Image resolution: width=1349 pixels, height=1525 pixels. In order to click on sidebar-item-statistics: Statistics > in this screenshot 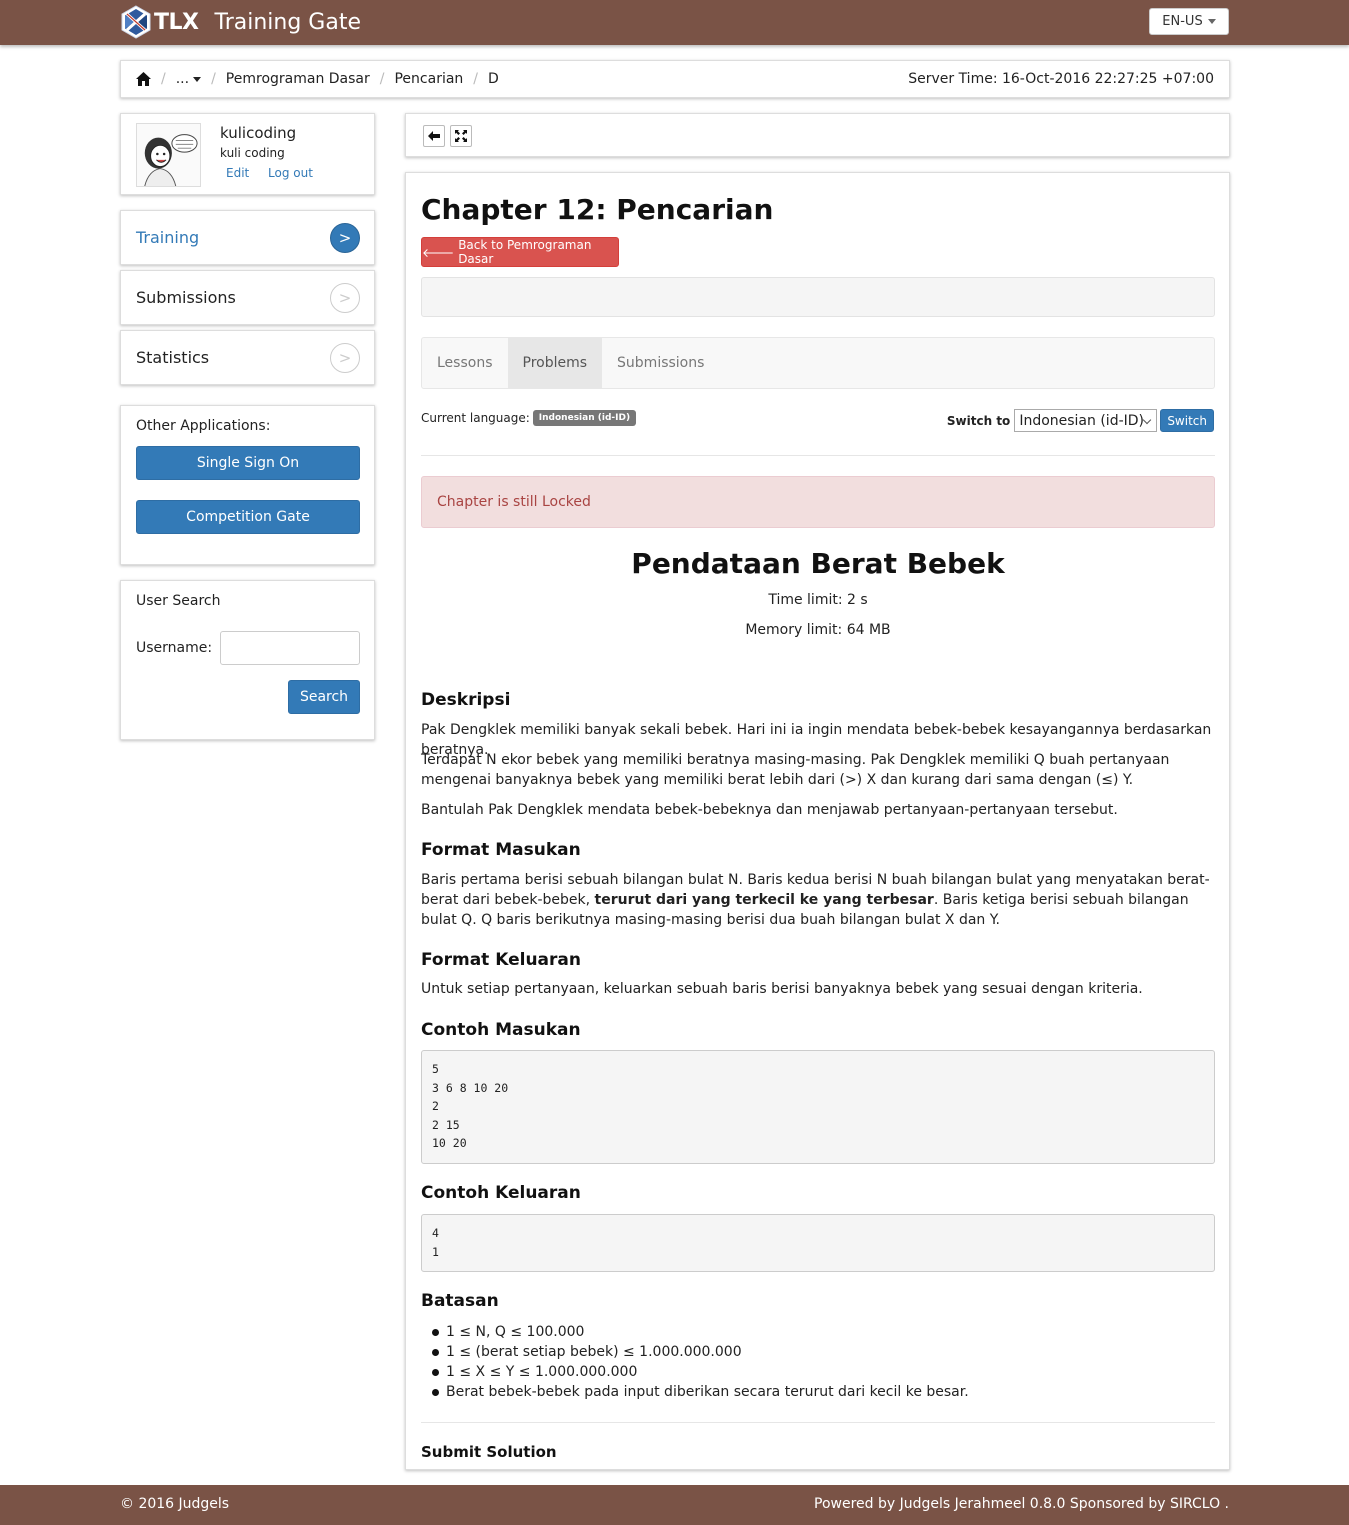, I will do `click(247, 357)`.